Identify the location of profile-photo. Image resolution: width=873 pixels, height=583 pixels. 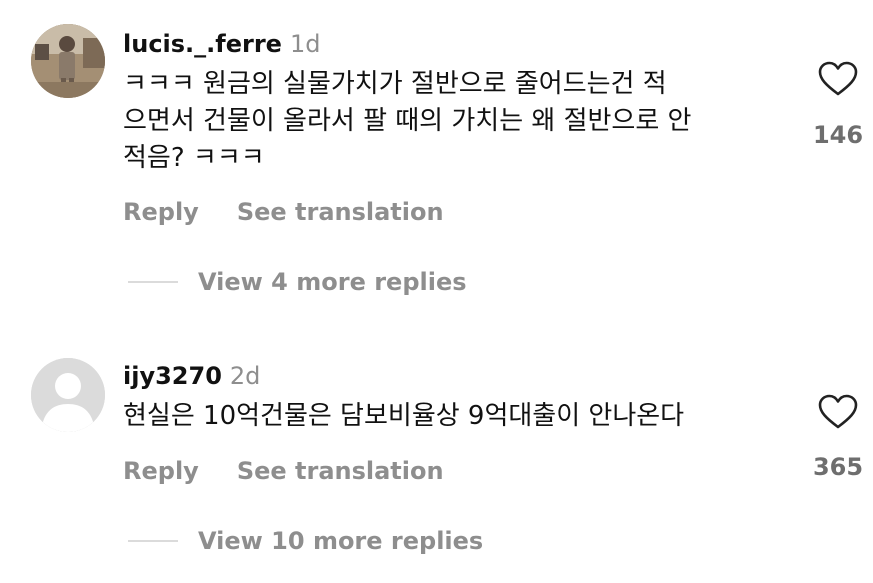
(68, 61).